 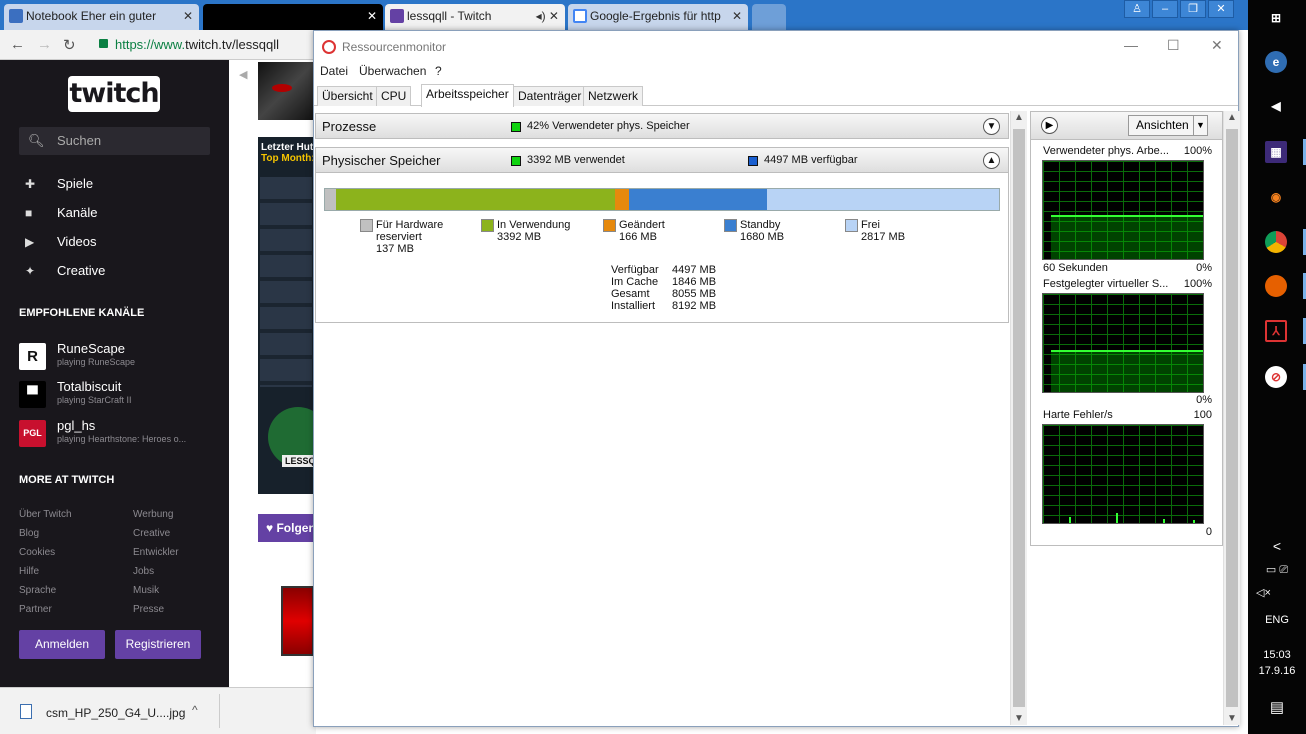 I want to click on tab-overview: Übersicht, so click(x=347, y=96).